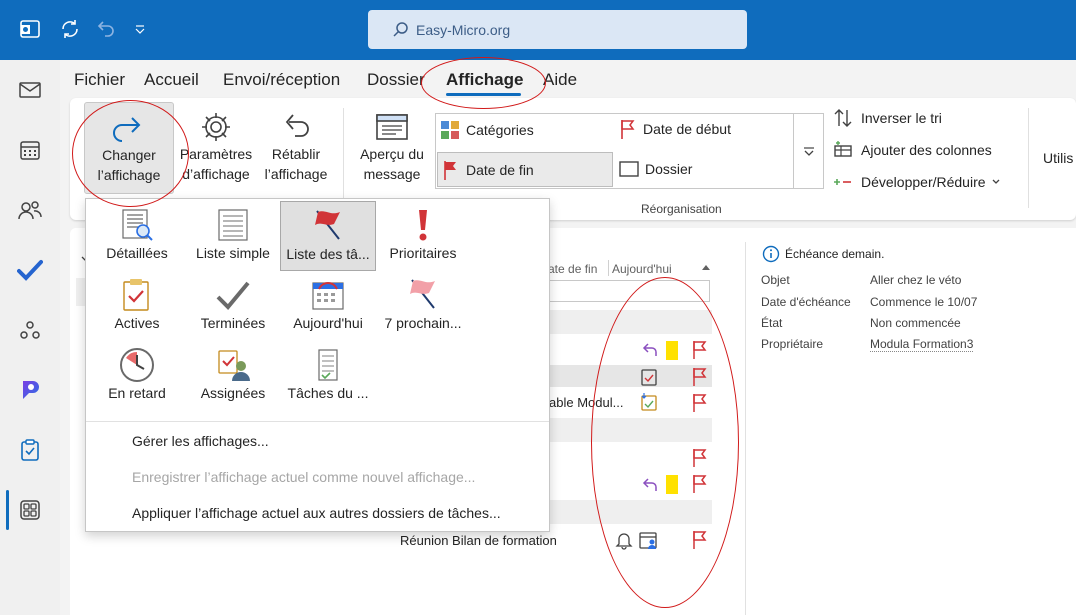 The height and width of the screenshot is (615, 1076). I want to click on view-tile-active: Actives, so click(137, 306).